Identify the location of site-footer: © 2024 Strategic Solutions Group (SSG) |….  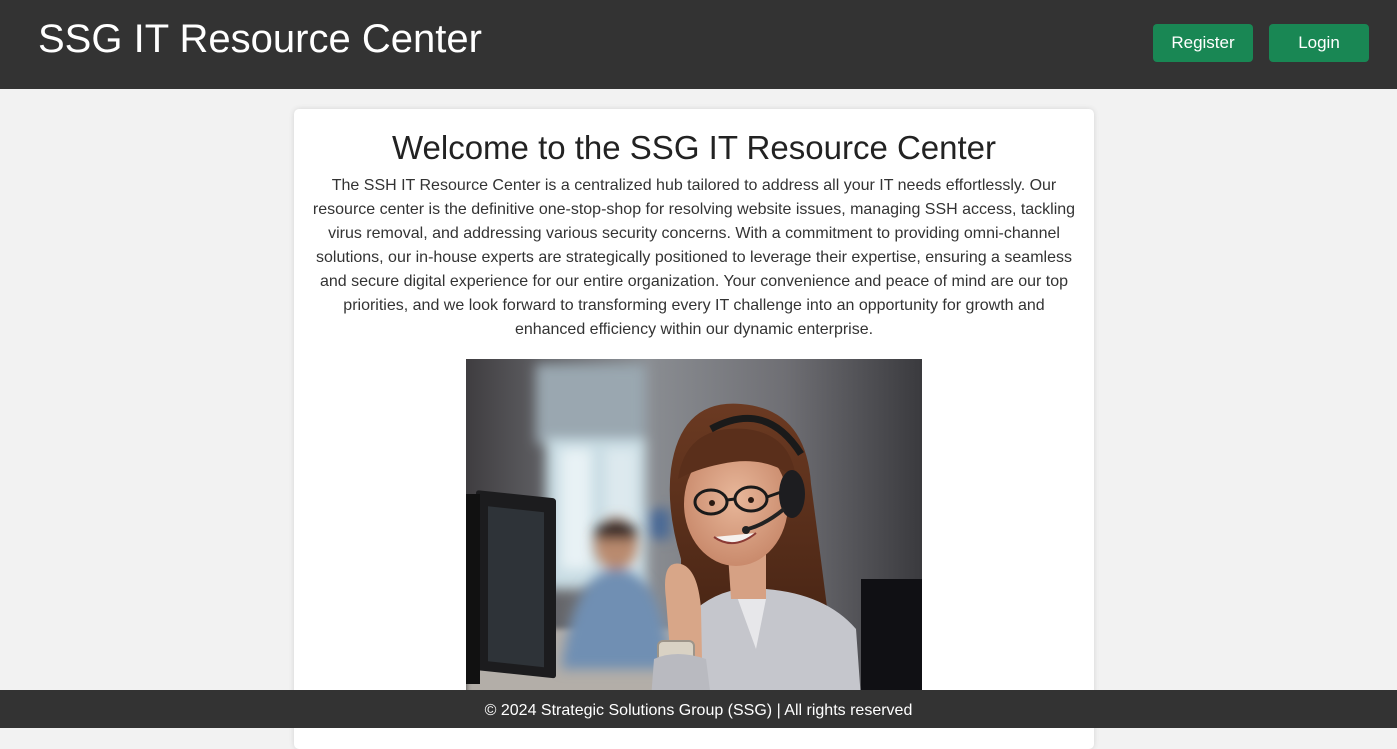
(698, 709).